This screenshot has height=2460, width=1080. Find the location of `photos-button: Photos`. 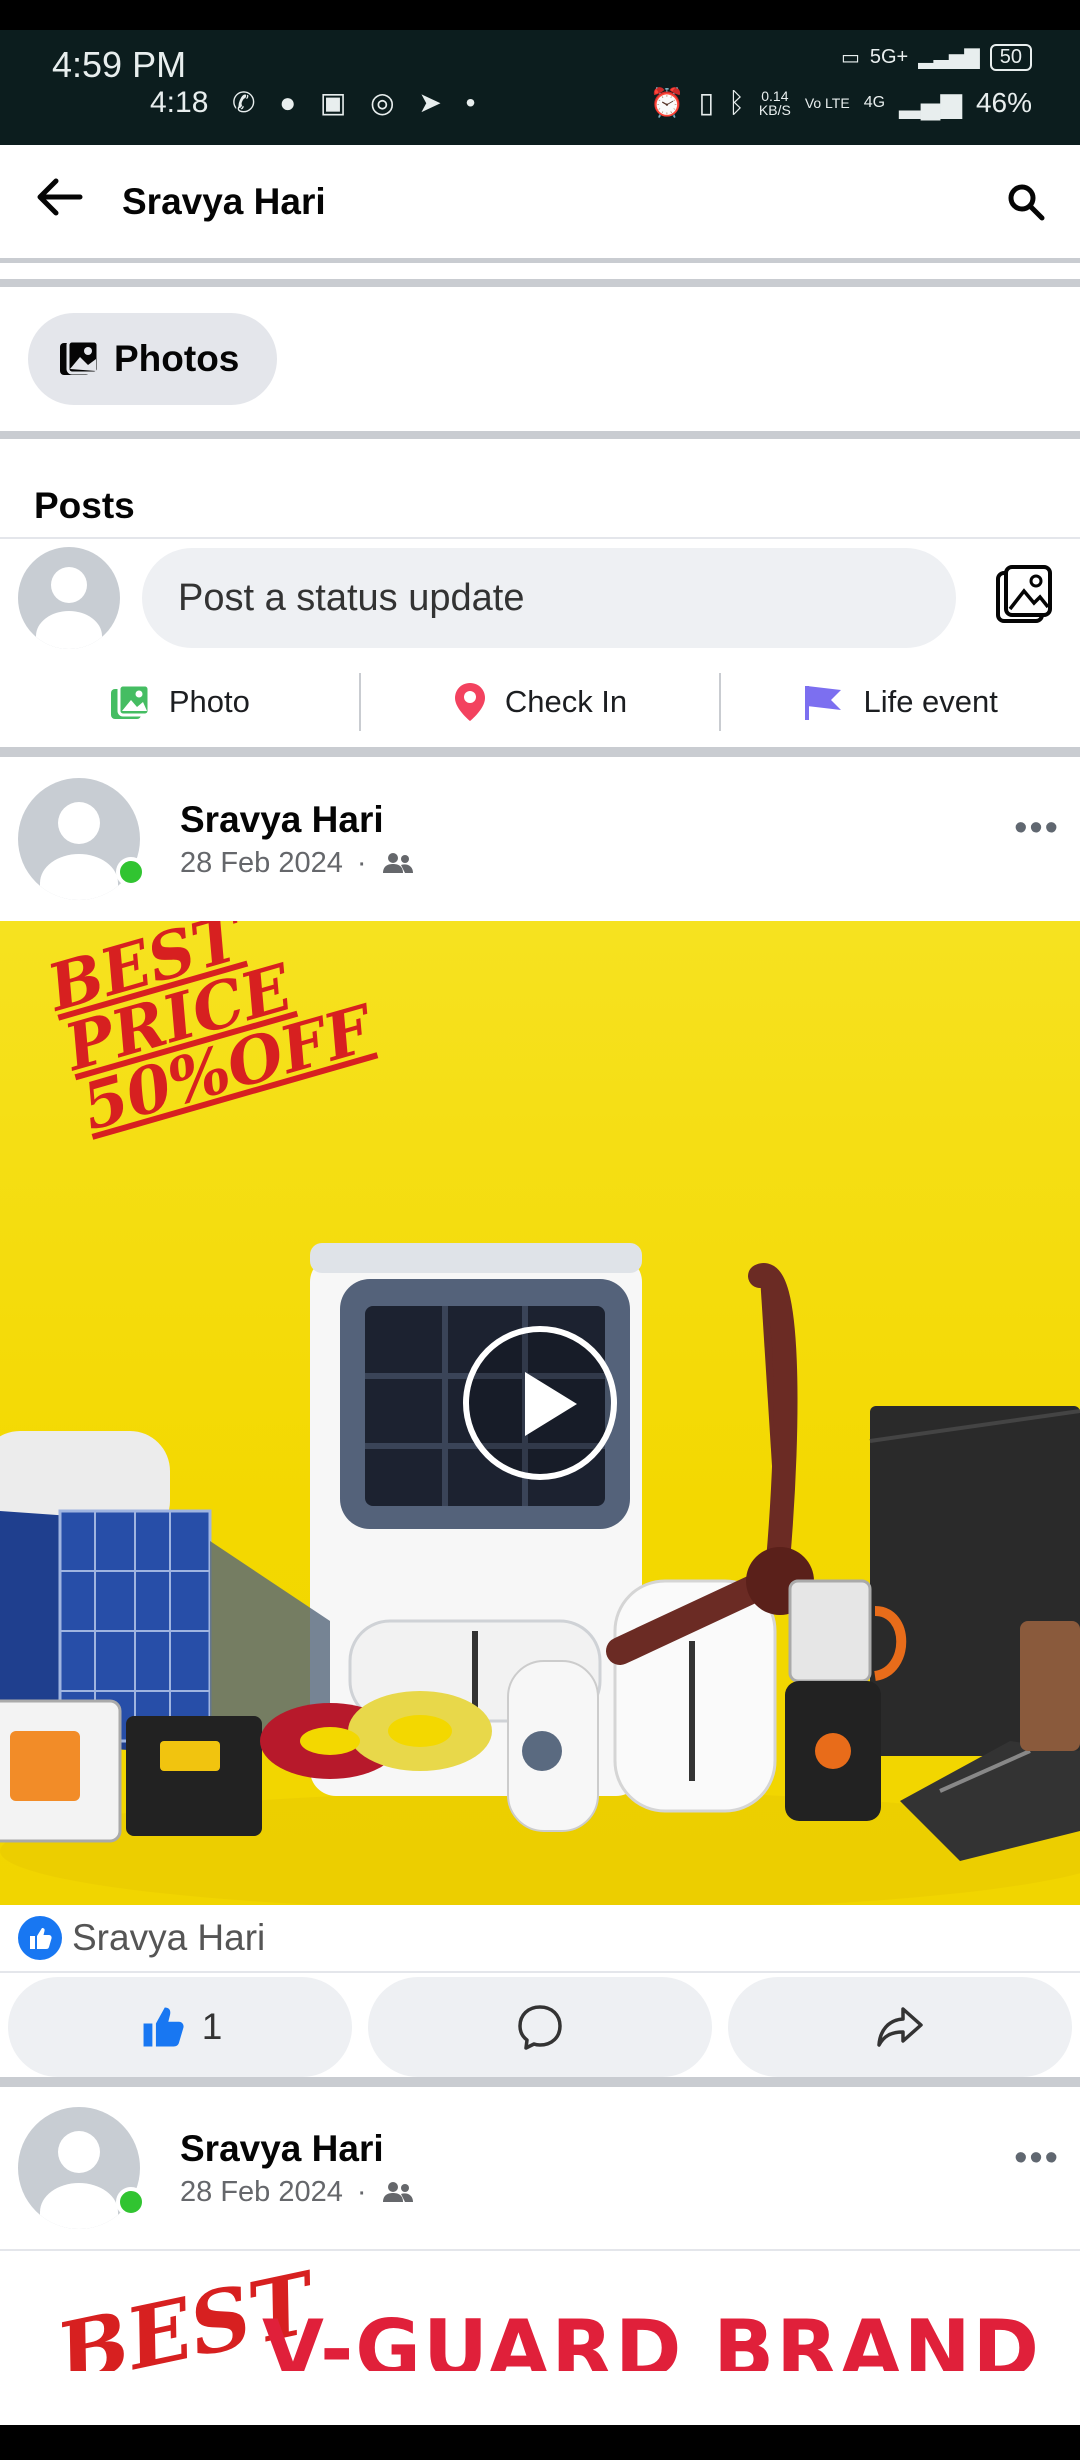

photos-button: Photos is located at coordinates (153, 359).